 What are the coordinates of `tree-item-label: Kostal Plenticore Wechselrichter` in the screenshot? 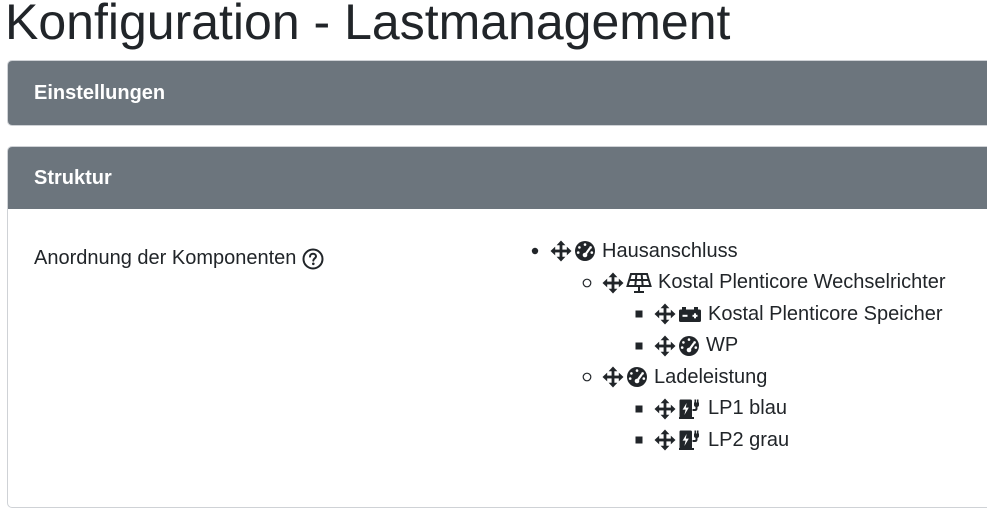 It's located at (802, 282).